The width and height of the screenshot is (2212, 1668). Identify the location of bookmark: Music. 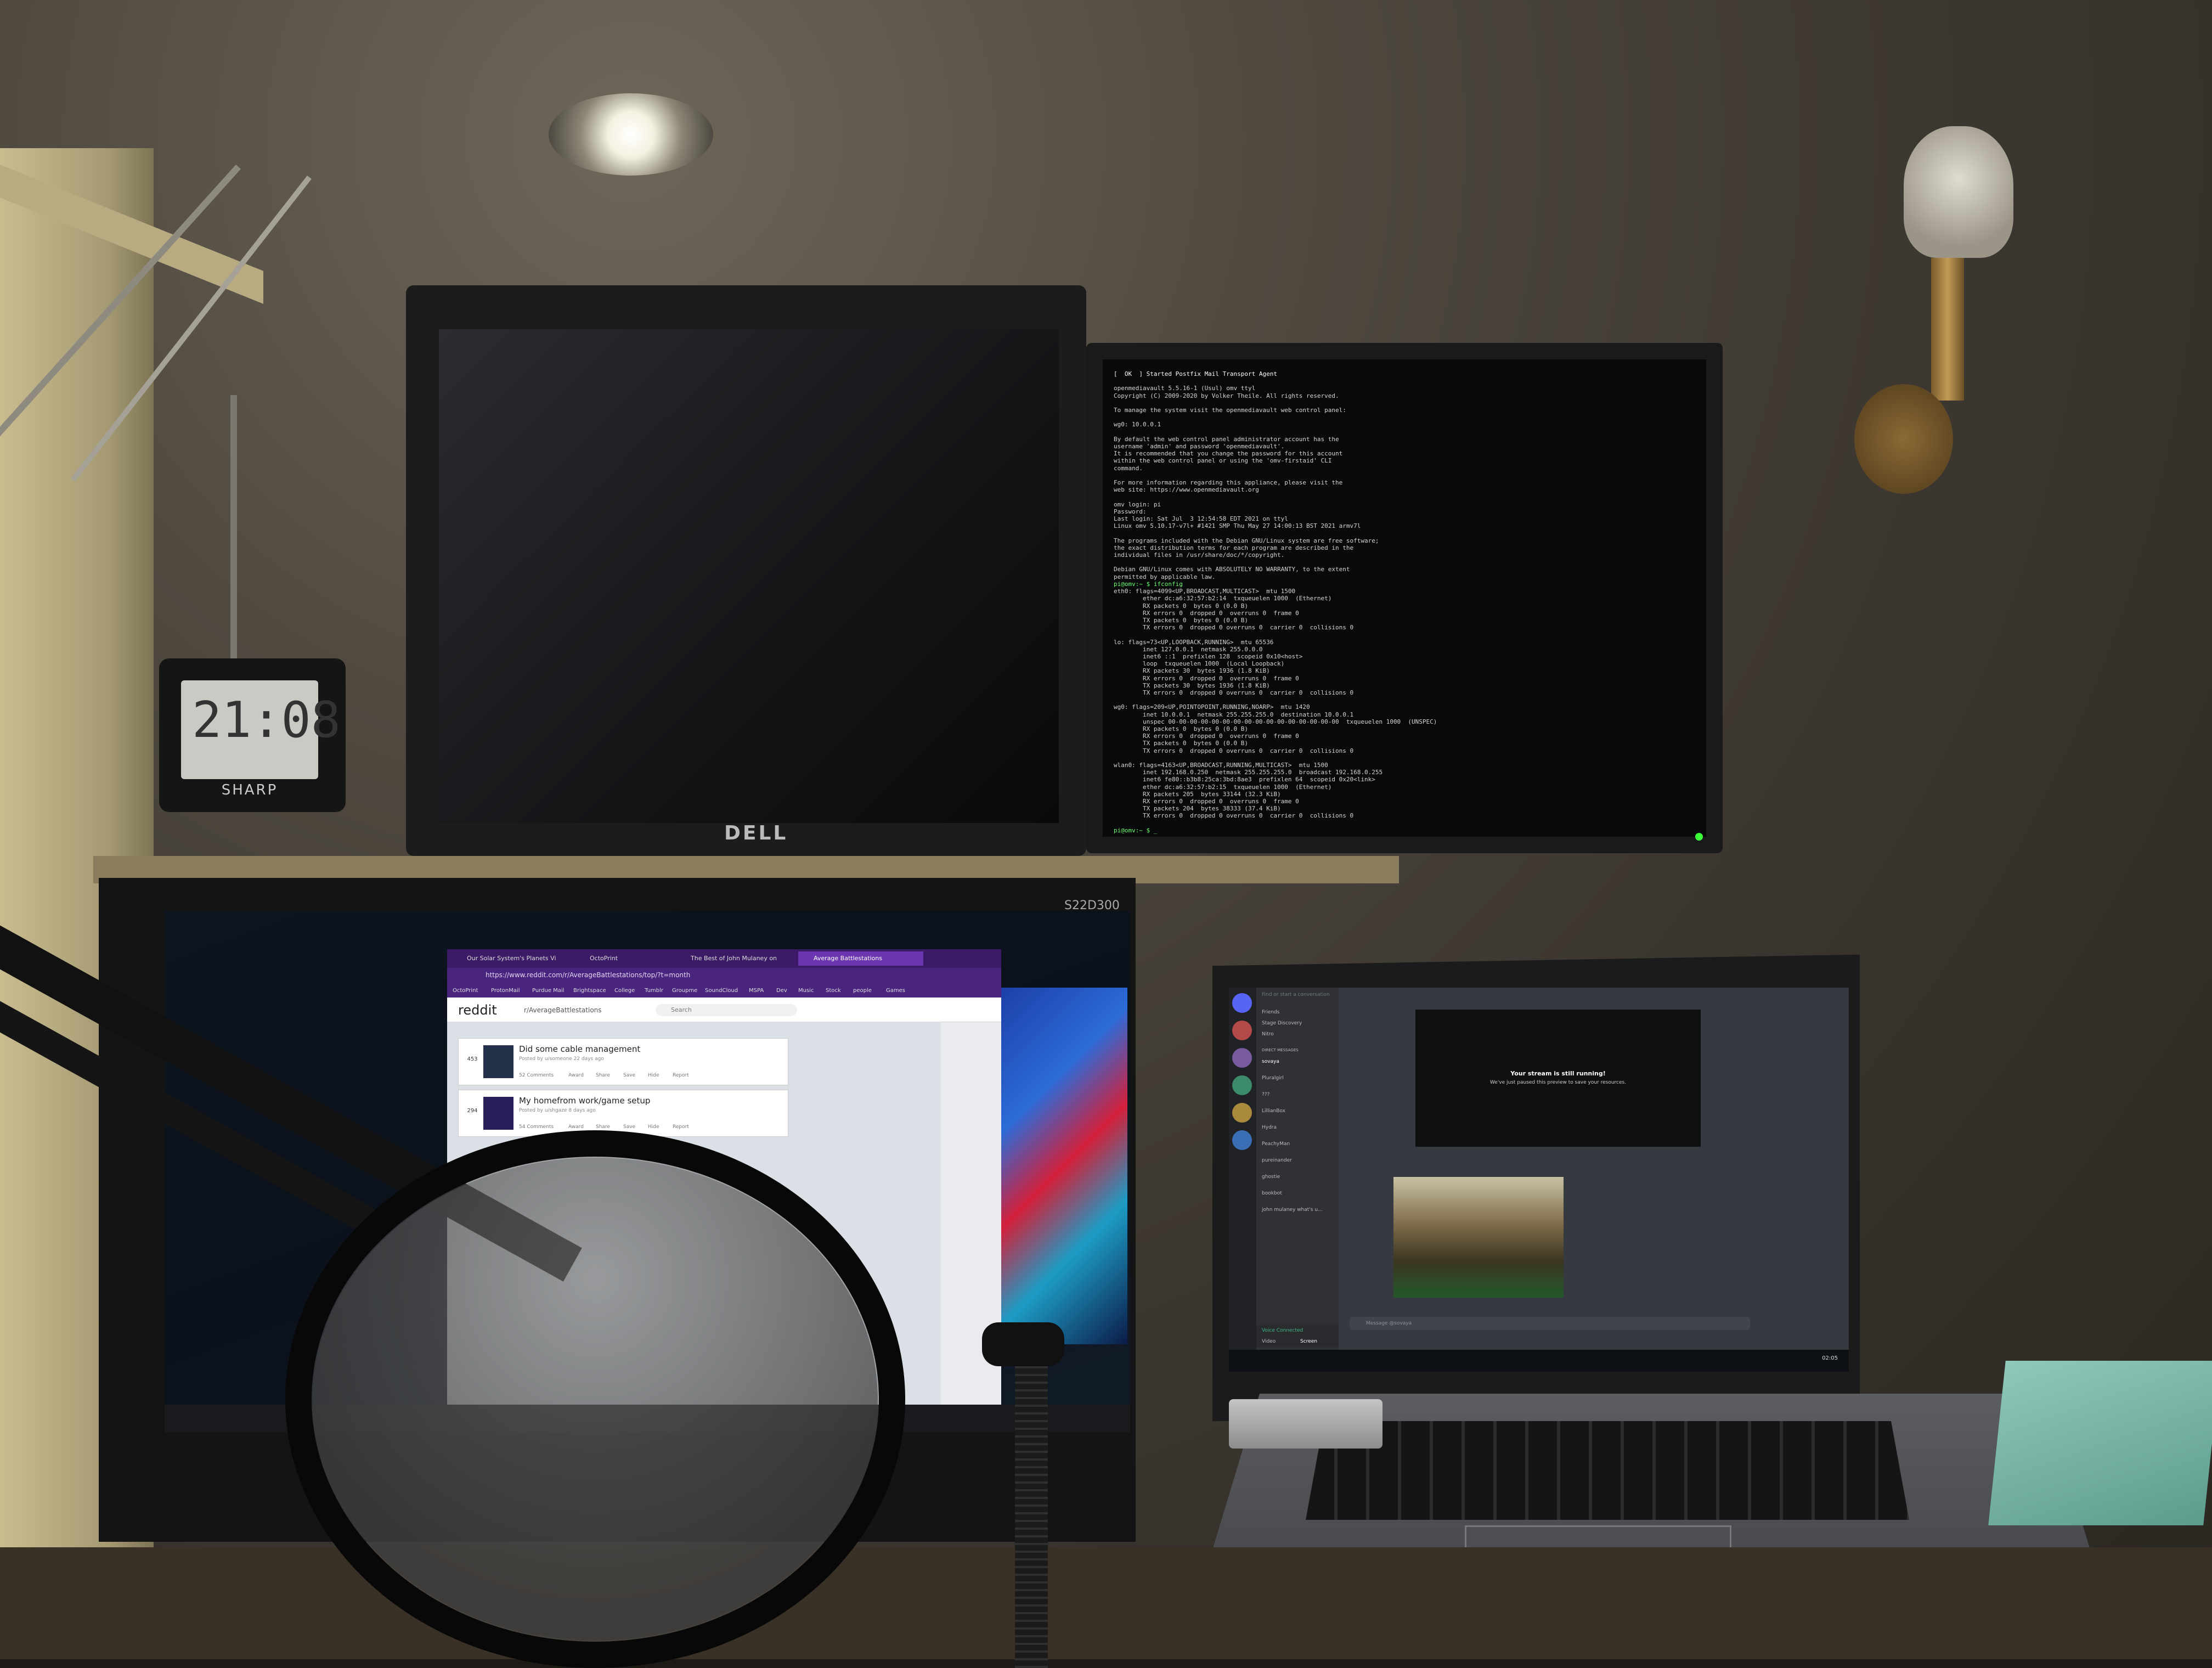
(806, 991).